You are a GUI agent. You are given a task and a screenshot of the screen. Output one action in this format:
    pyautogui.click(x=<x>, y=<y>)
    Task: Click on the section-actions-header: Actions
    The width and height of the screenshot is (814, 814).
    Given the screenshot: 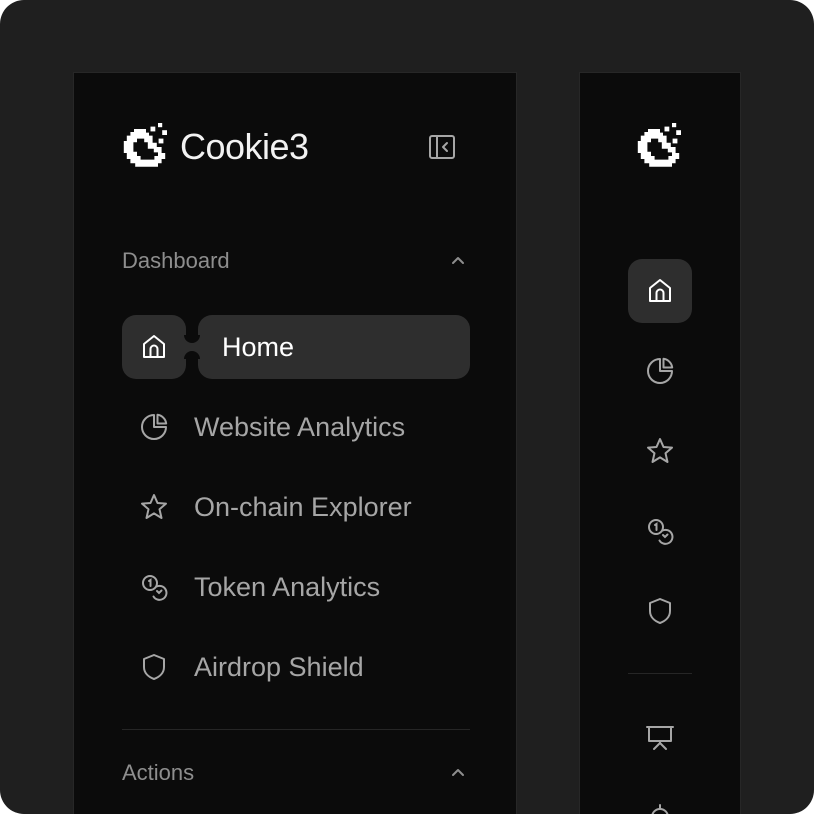 What is the action you would take?
    pyautogui.click(x=296, y=773)
    